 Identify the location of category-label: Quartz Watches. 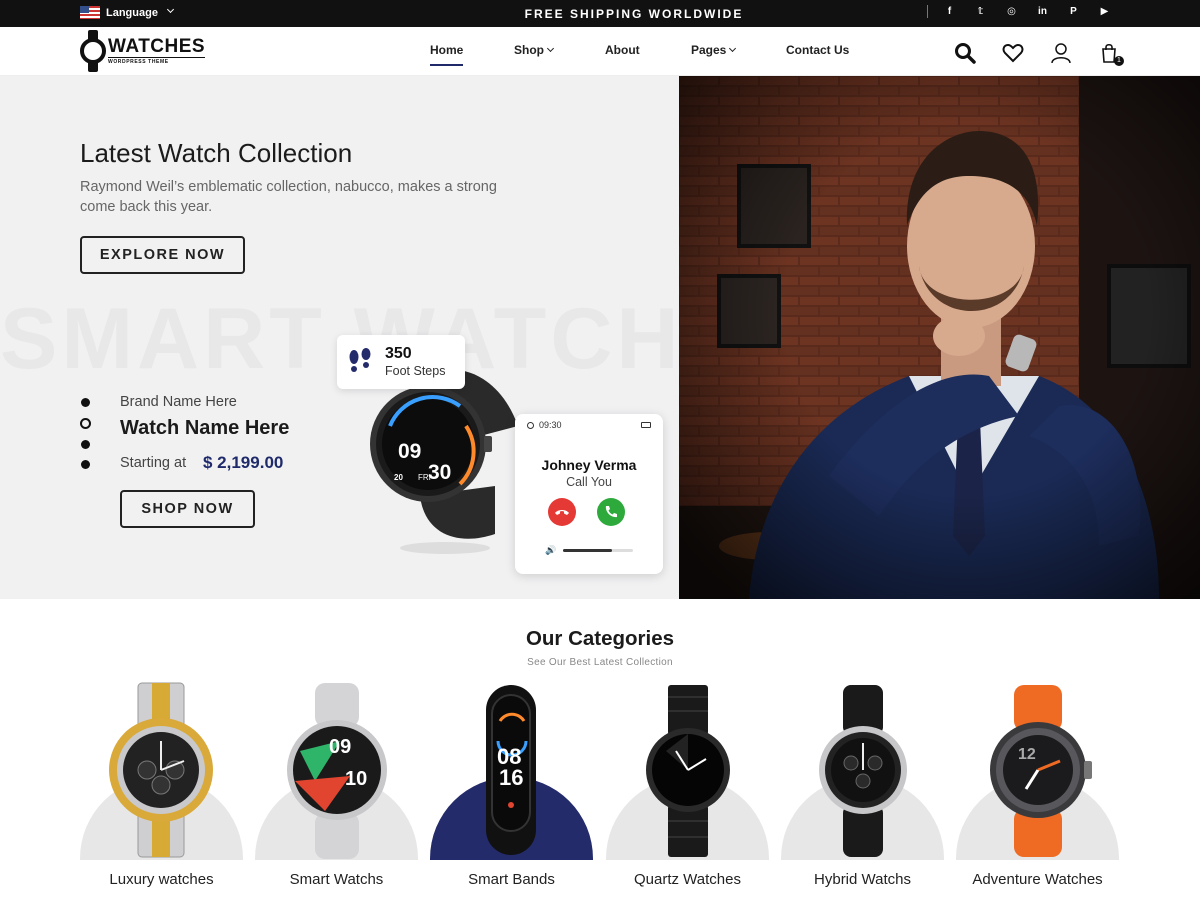
(687, 879).